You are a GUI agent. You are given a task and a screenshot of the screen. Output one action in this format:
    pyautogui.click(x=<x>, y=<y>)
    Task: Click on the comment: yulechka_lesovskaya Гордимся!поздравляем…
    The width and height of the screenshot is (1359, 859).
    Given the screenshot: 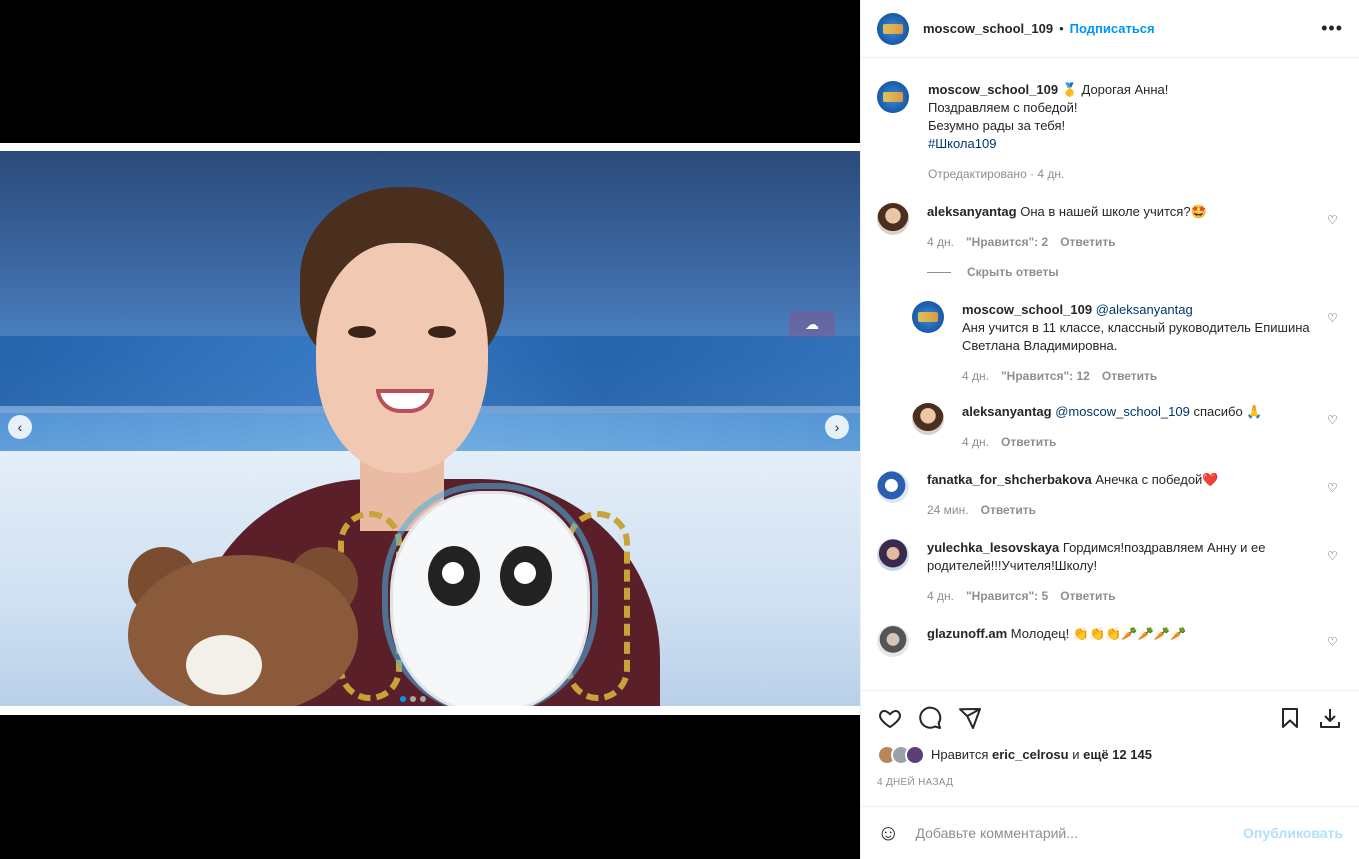 What is the action you would take?
    pyautogui.click(x=1110, y=571)
    